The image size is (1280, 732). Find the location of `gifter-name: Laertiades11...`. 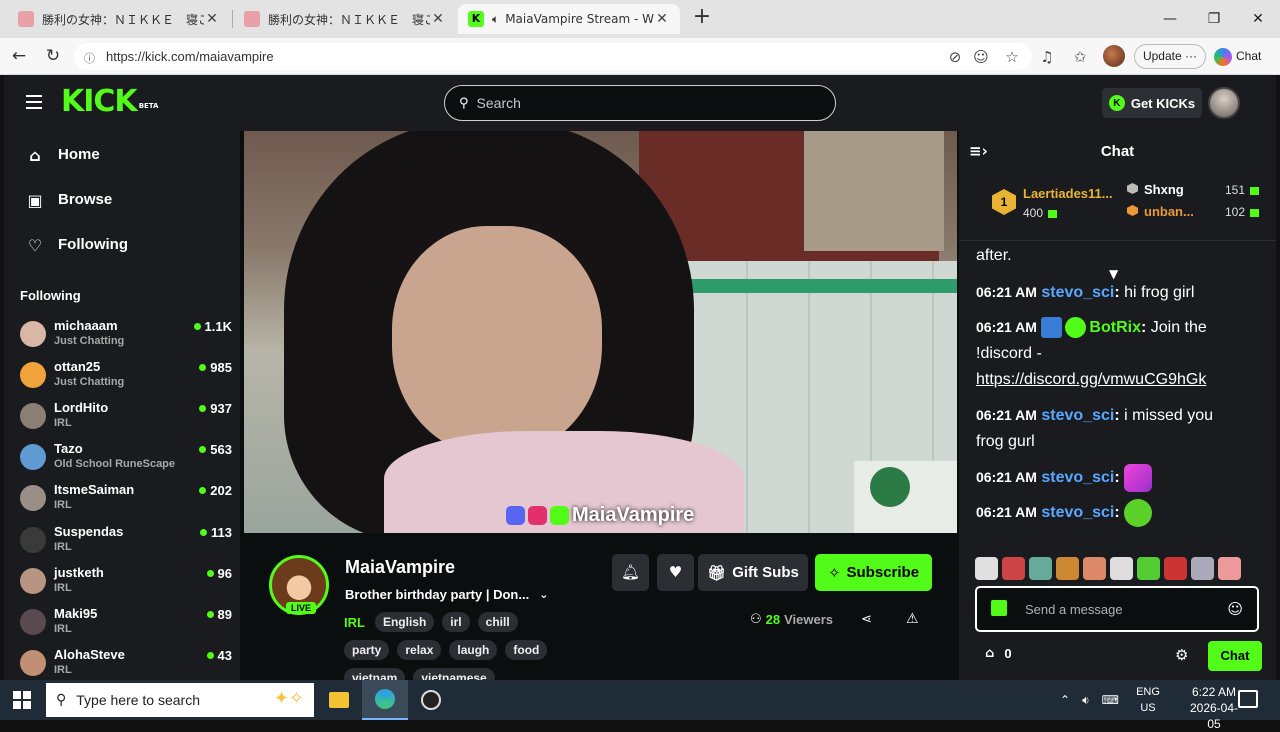

gifter-name: Laertiades11... is located at coordinates (1068, 193).